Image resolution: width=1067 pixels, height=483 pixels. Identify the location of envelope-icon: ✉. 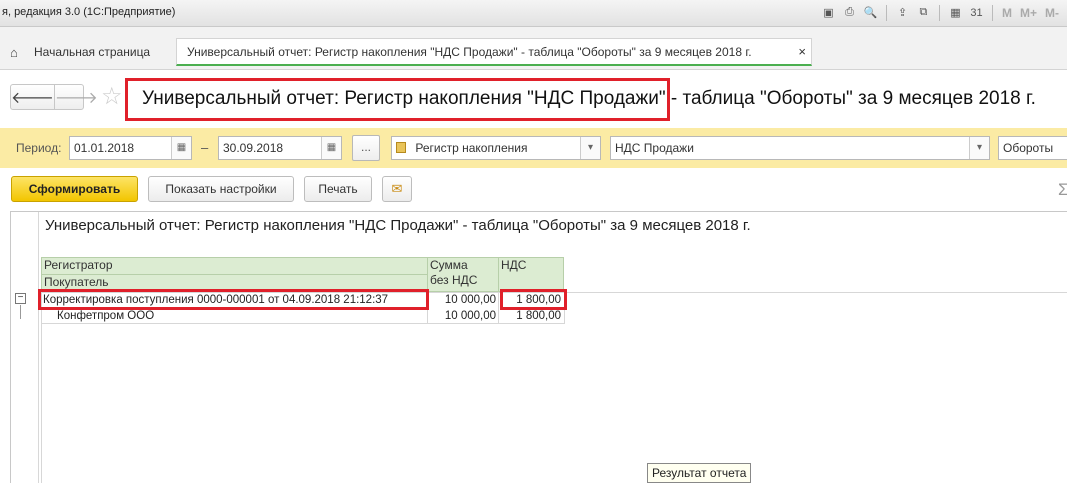
(397, 188).